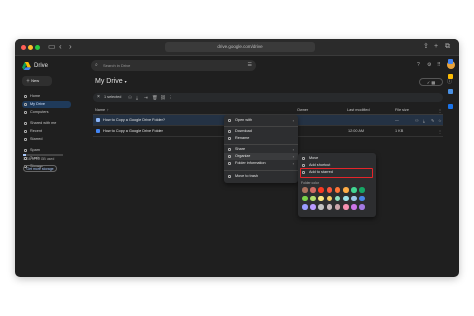  Describe the element at coordinates (240, 47) in the screenshot. I see `address-bar: drive.google.com/drive` at that location.